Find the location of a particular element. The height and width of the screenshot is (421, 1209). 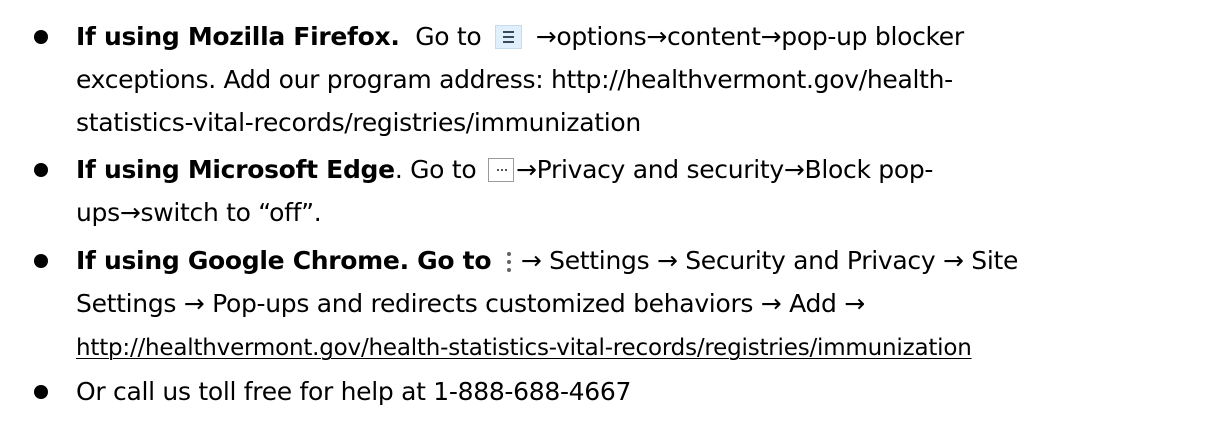

edge-line-2: ups→switch to “off”. is located at coordinates (199, 212).